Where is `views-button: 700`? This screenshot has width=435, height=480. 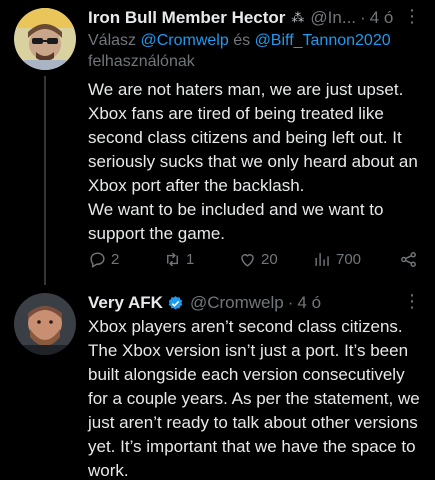
views-button: 700 is located at coordinates (354, 259).